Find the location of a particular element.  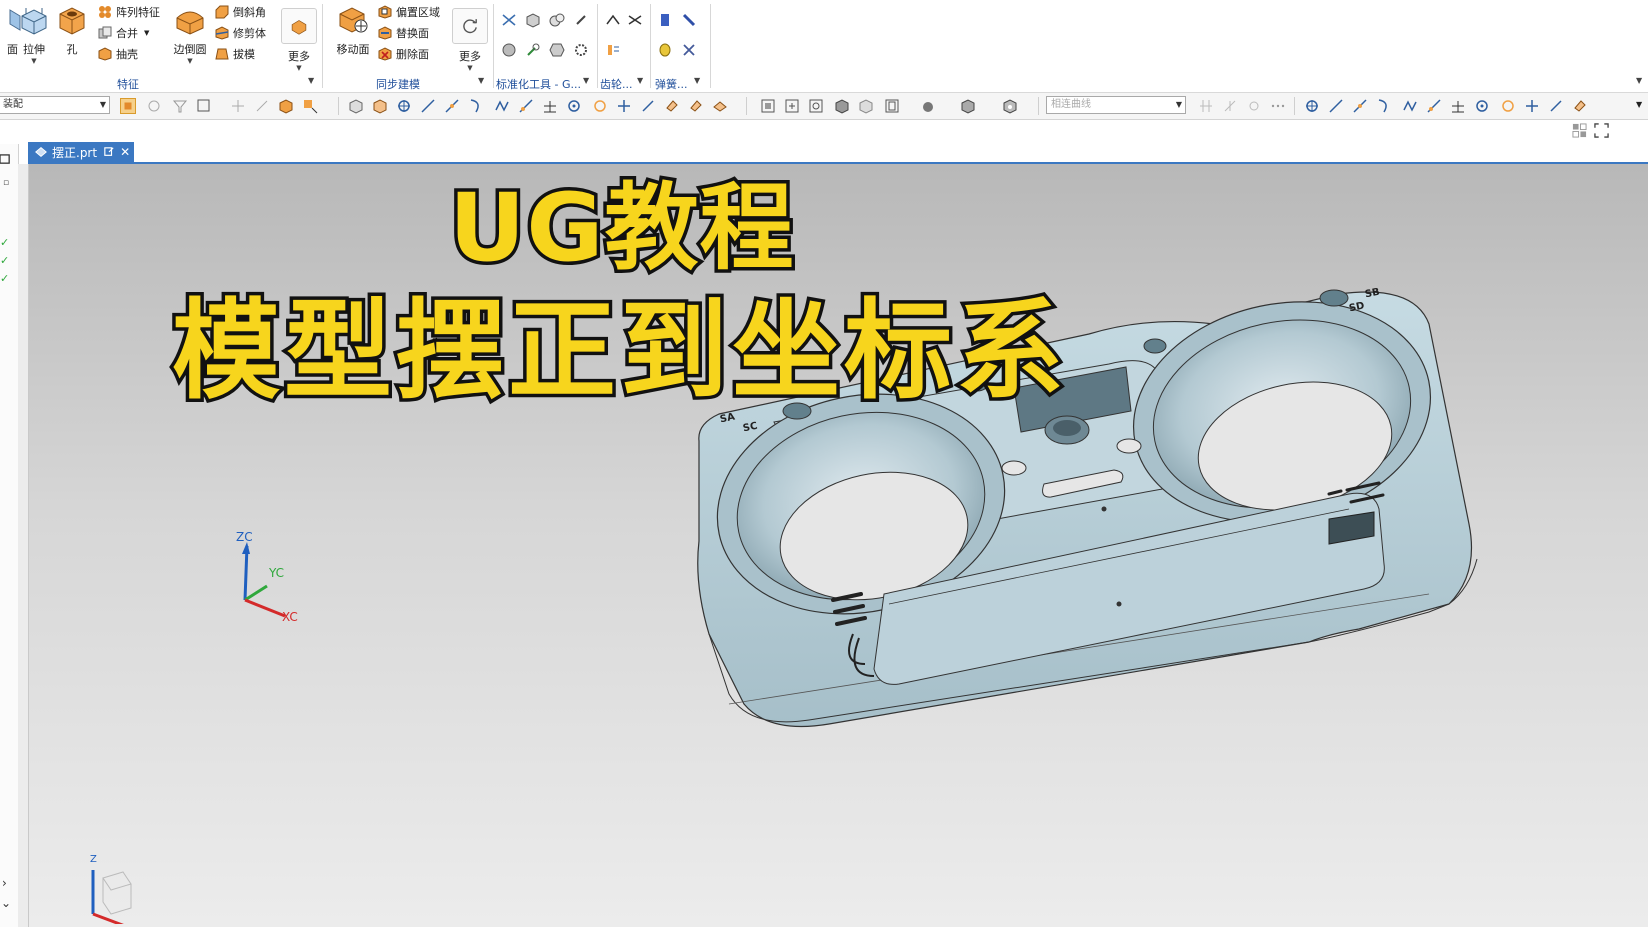

delete-spring-icon is located at coordinates (689, 50).